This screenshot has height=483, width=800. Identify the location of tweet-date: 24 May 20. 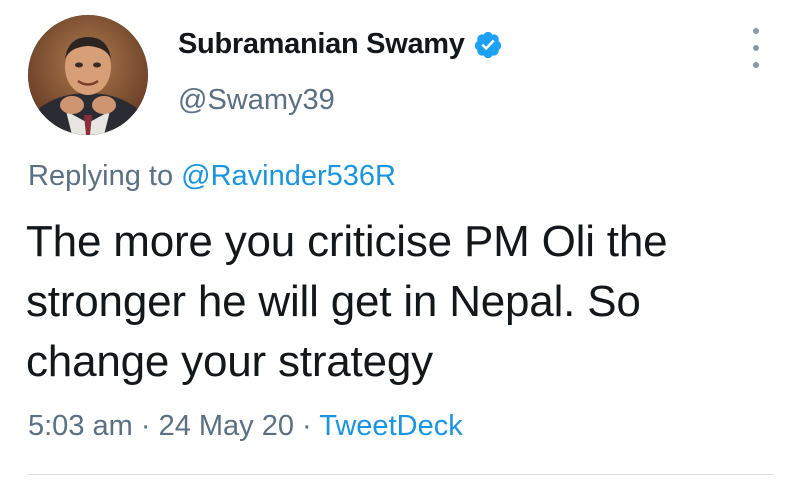
(226, 426).